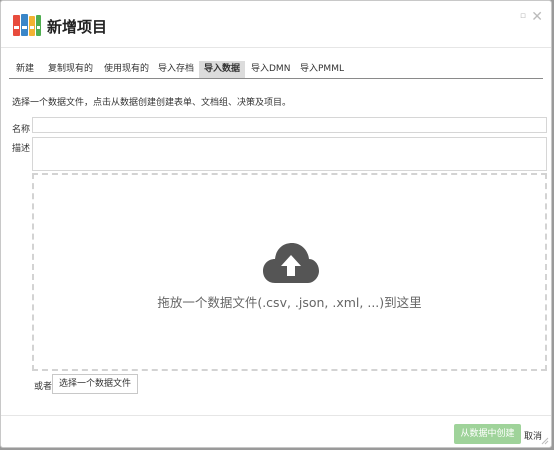 The width and height of the screenshot is (554, 450). Describe the element at coordinates (291, 263) in the screenshot. I see `cloud-upload-icon` at that location.